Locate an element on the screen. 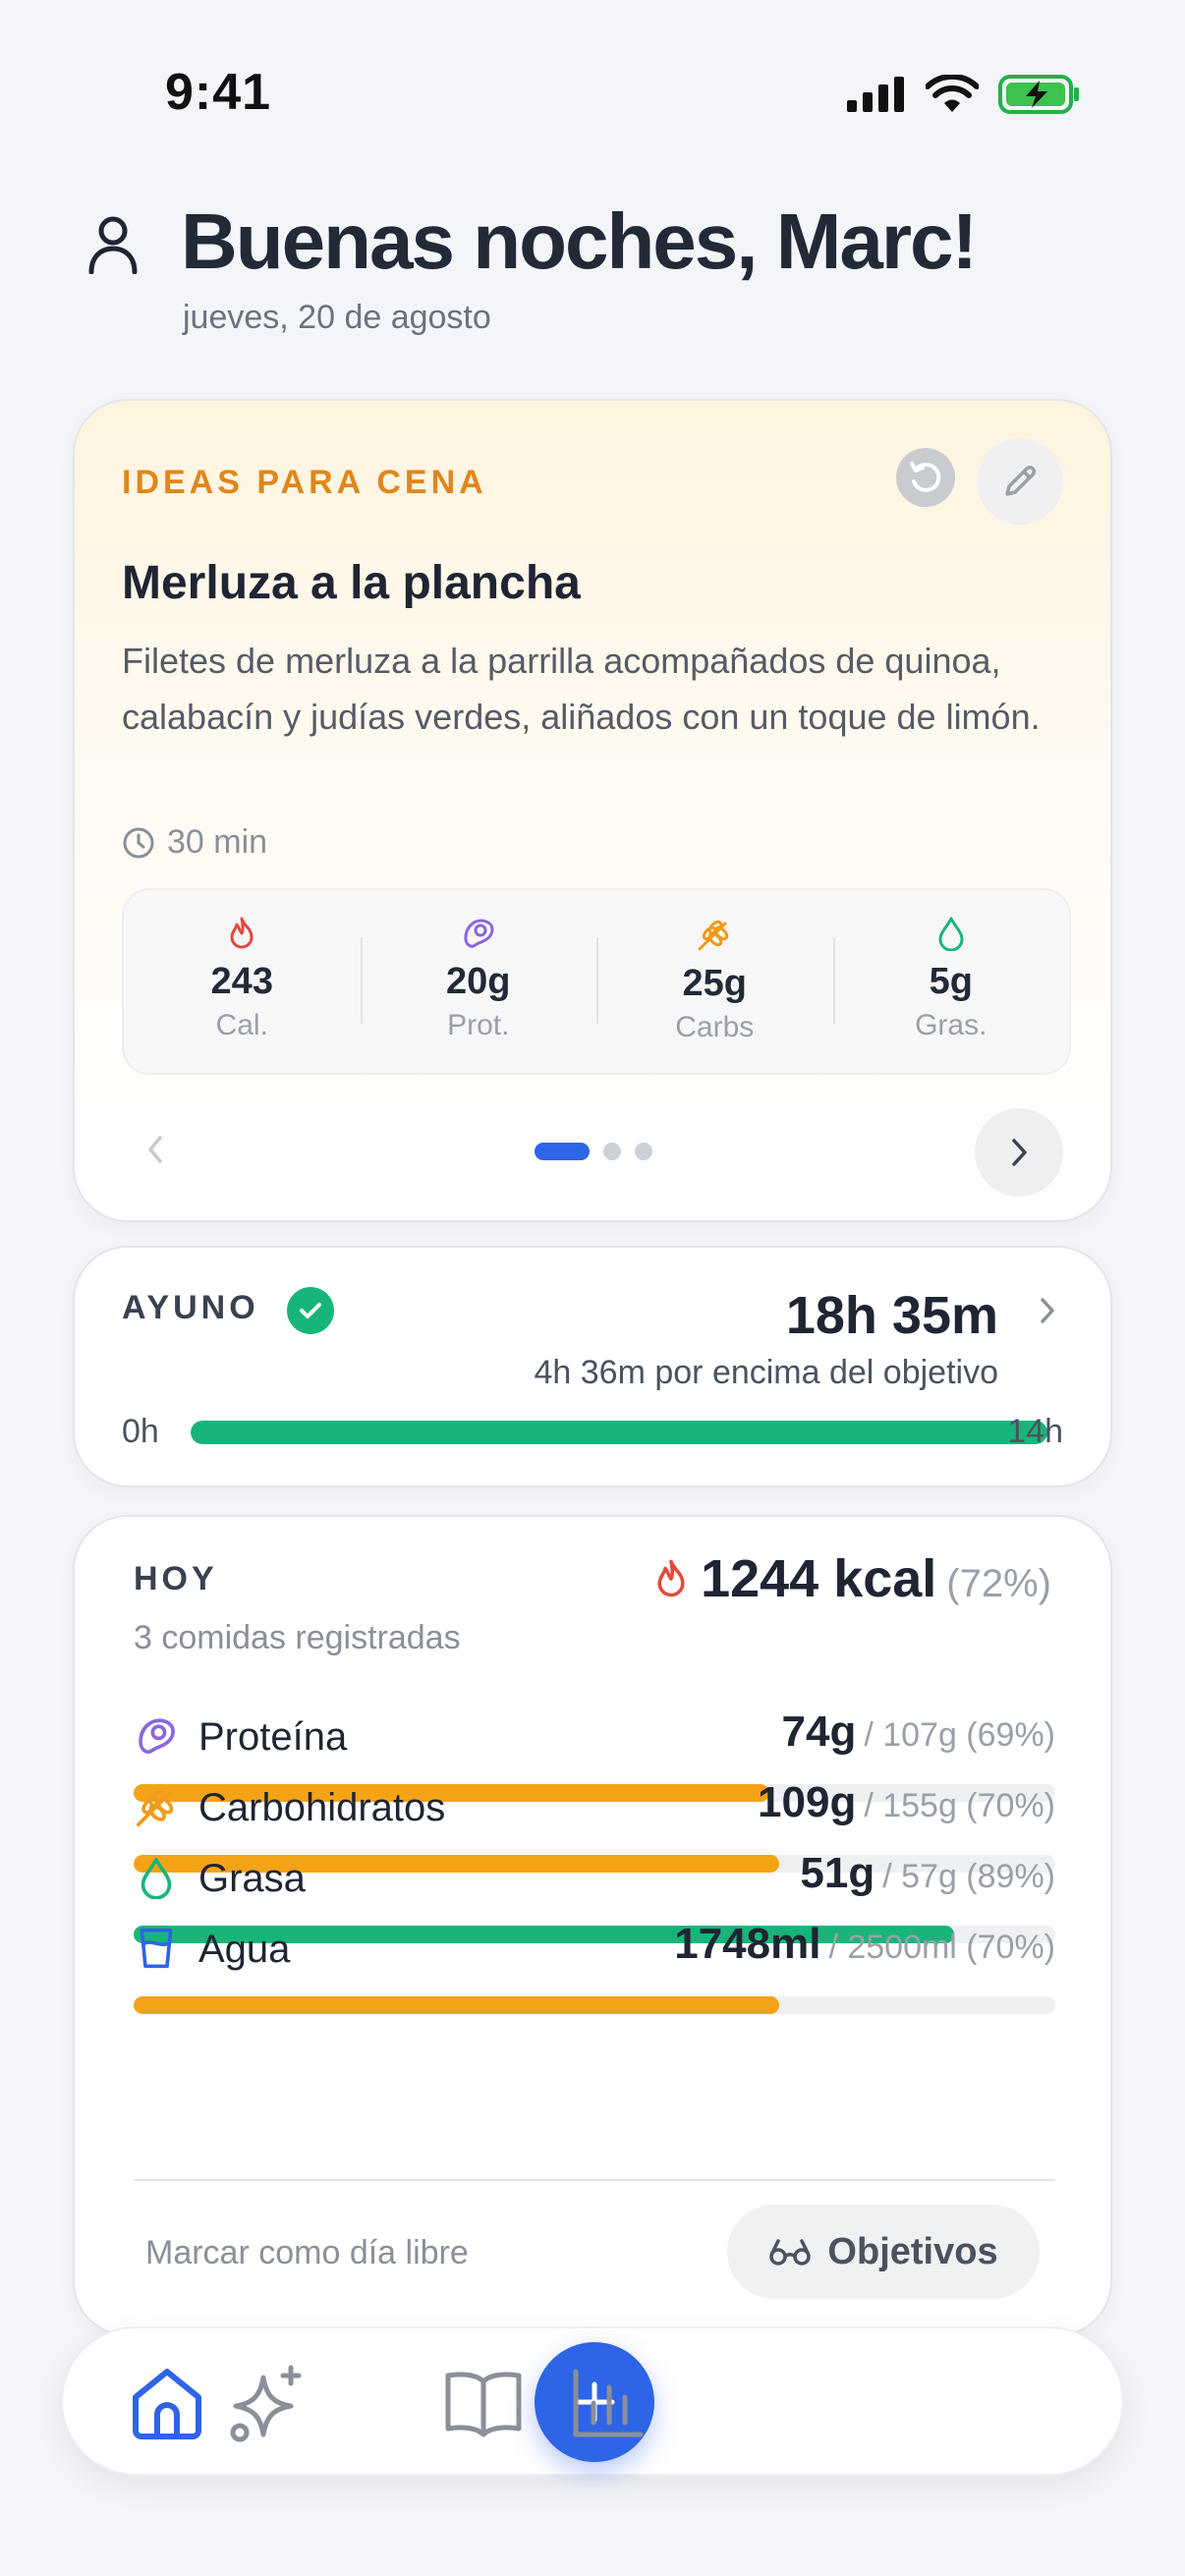 This screenshot has width=1185, height=2576. home-icon is located at coordinates (167, 2404).